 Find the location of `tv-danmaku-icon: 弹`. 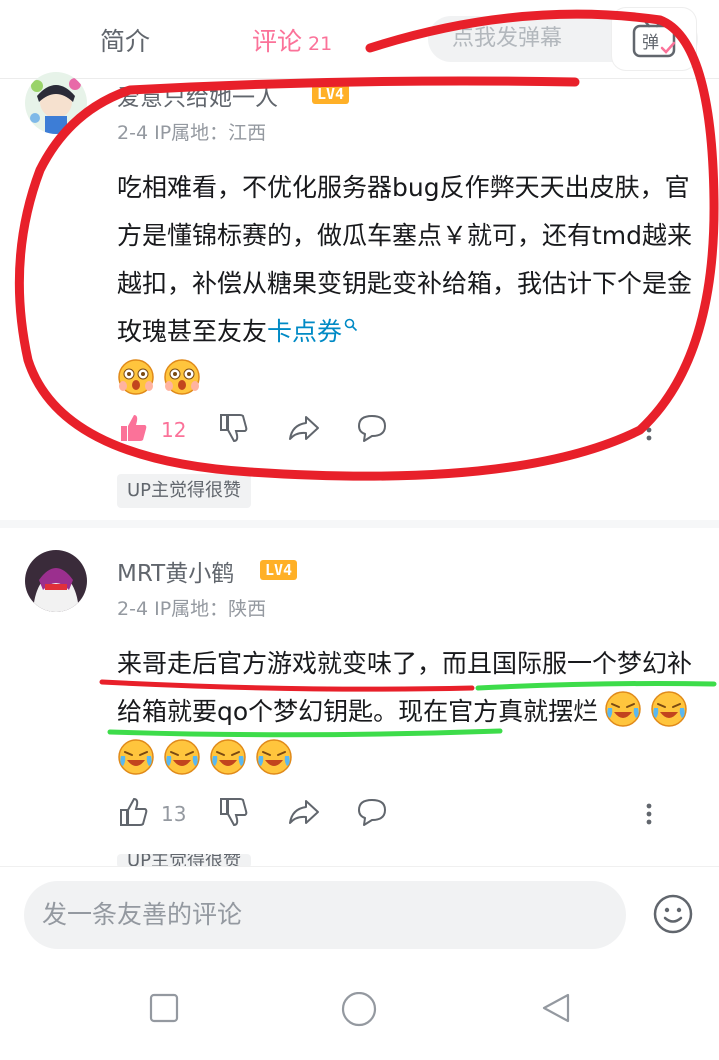

tv-danmaku-icon: 弹 is located at coordinates (654, 38).